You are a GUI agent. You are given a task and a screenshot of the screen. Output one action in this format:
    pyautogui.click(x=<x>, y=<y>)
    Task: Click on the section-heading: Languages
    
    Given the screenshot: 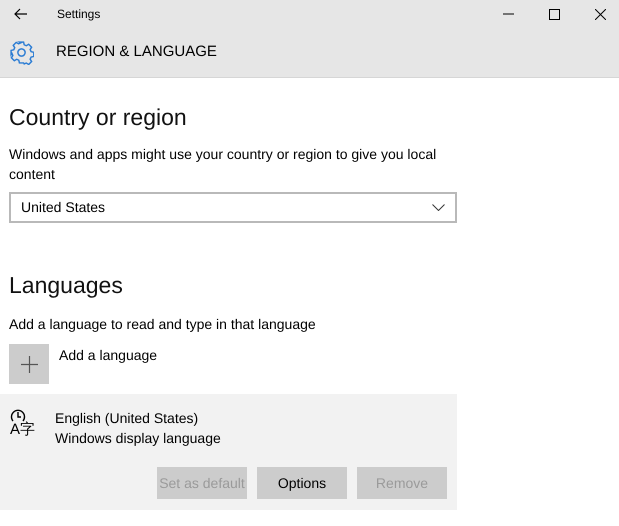 What is the action you would take?
    pyautogui.click(x=66, y=285)
    